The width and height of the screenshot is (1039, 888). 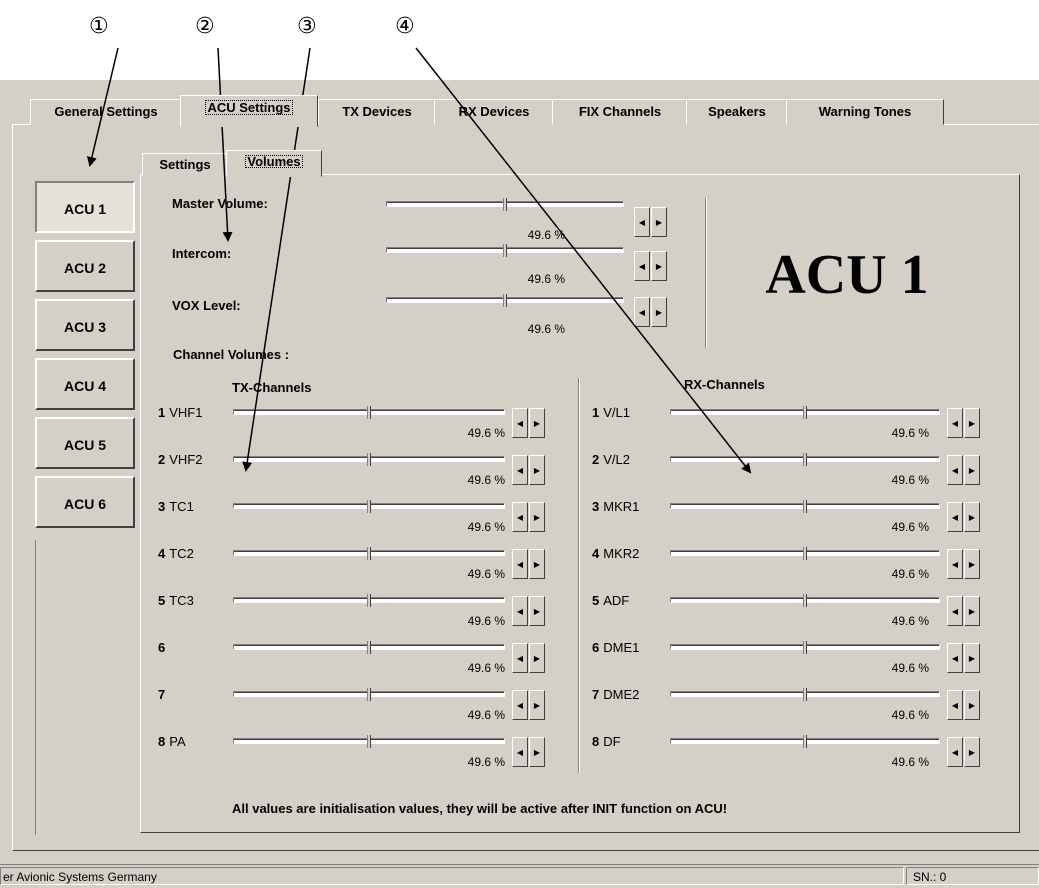 What do you see at coordinates (248, 107) in the screenshot?
I see `tab-acu-settings-label: ACU Settings` at bounding box center [248, 107].